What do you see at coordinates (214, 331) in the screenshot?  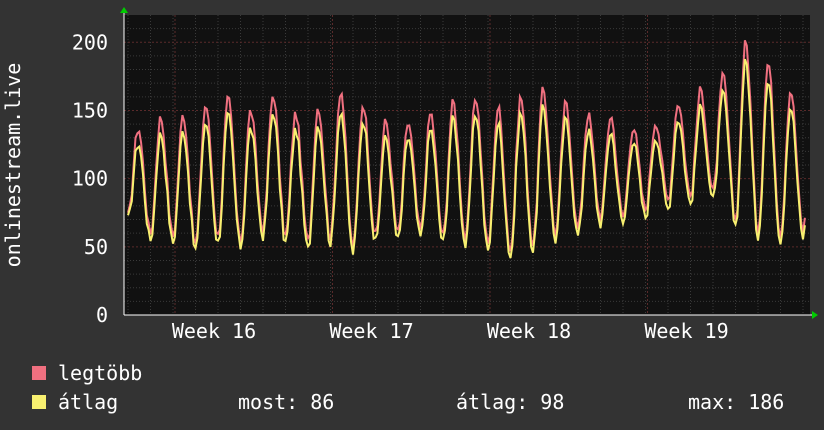 I see `x-tick-label: Week 16` at bounding box center [214, 331].